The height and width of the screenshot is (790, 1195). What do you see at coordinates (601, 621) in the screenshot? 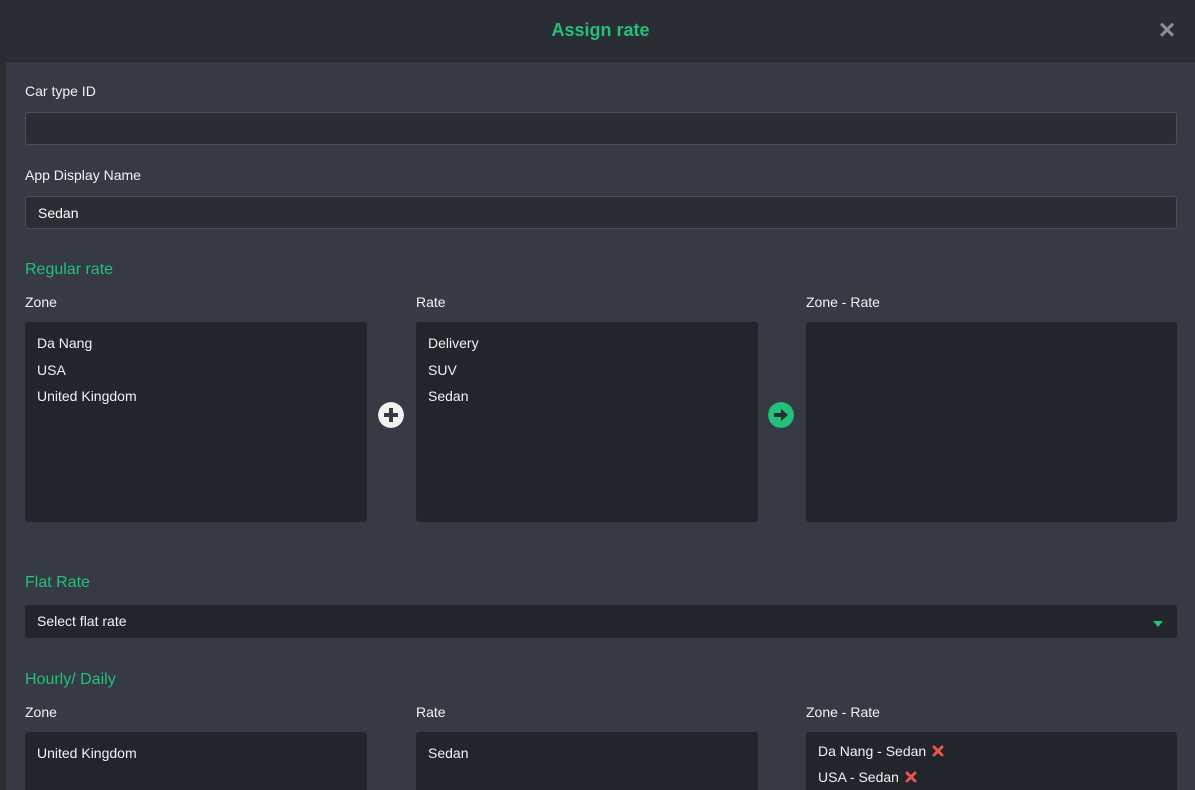
I see `flat-rate-select: Select flat rate` at bounding box center [601, 621].